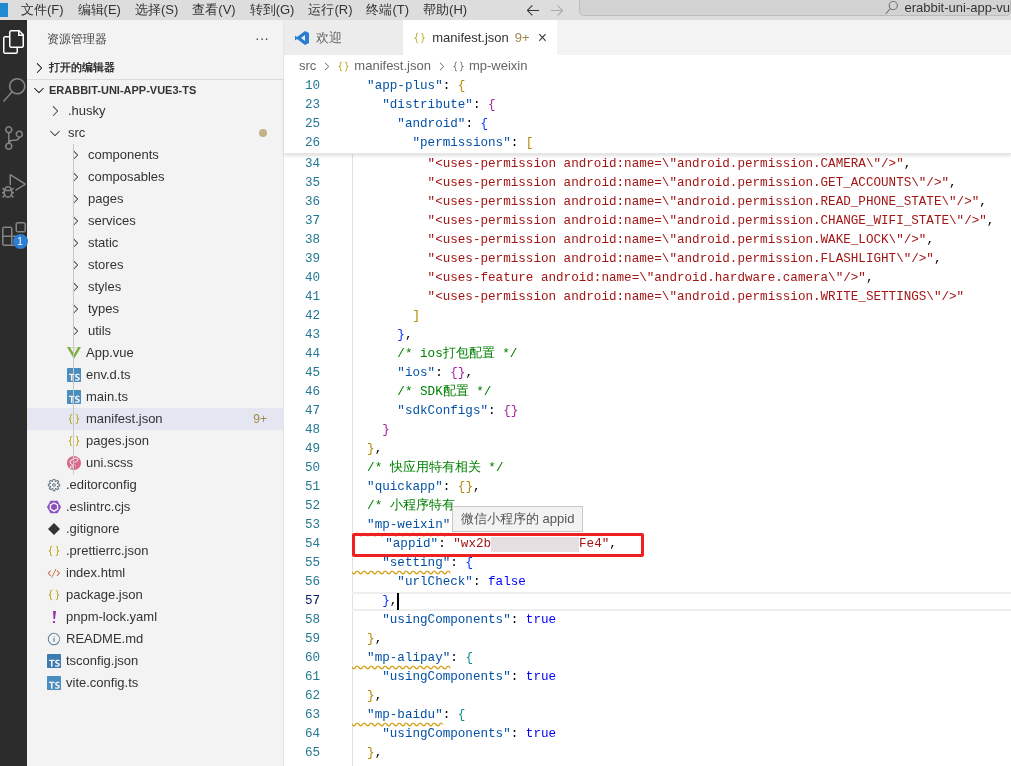 The height and width of the screenshot is (766, 1011). Describe the element at coordinates (99, 507) in the screenshot. I see `file-name: .eslintrc.cjs` at that location.